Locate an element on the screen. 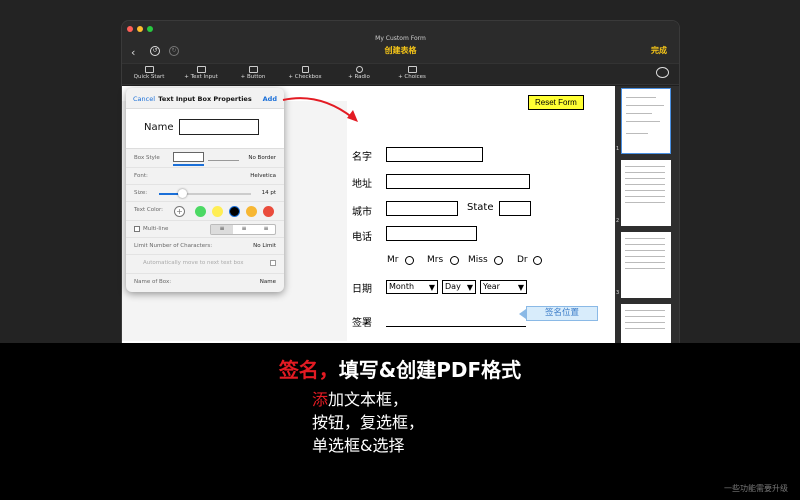 The image size is (800, 500). arrow-curve is located at coordinates (318, 108).